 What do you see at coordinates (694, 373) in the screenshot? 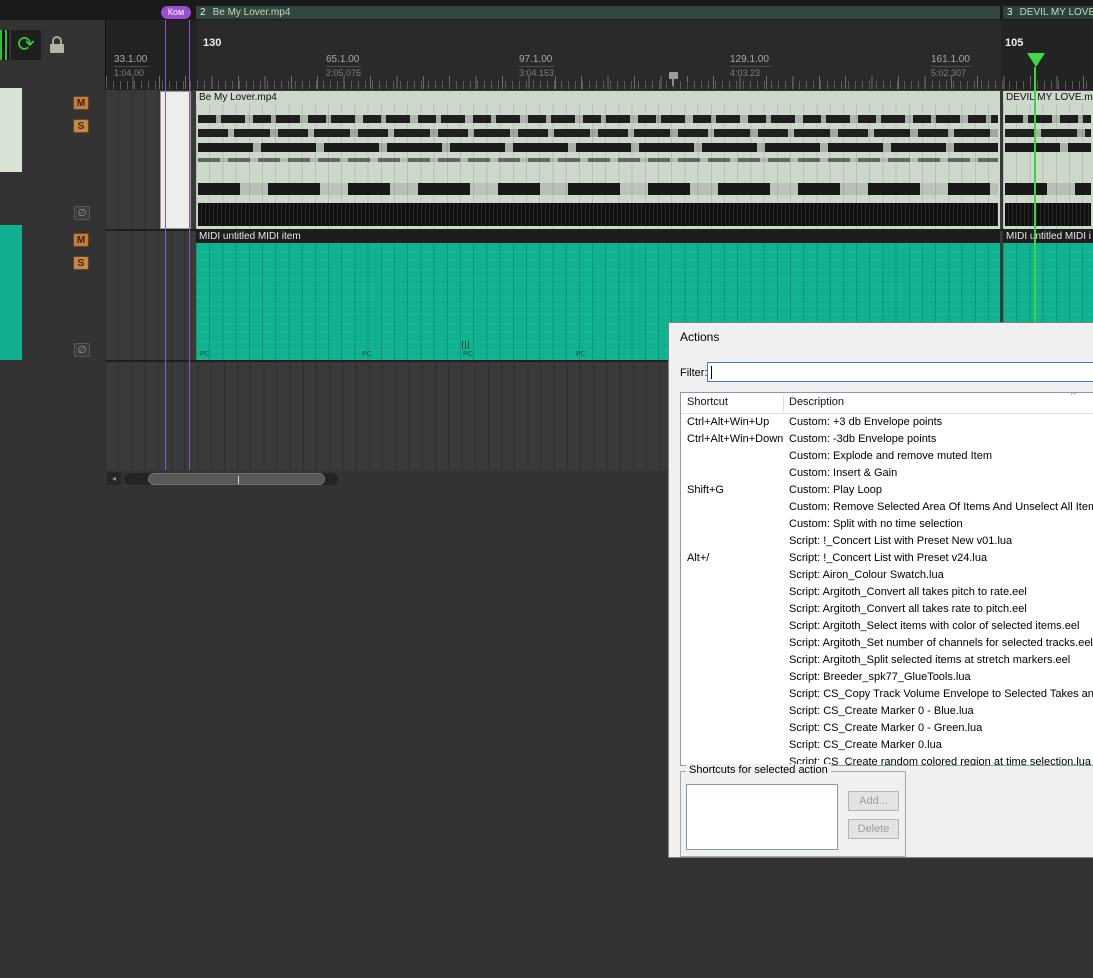
I see `filter-label: Filter:` at bounding box center [694, 373].